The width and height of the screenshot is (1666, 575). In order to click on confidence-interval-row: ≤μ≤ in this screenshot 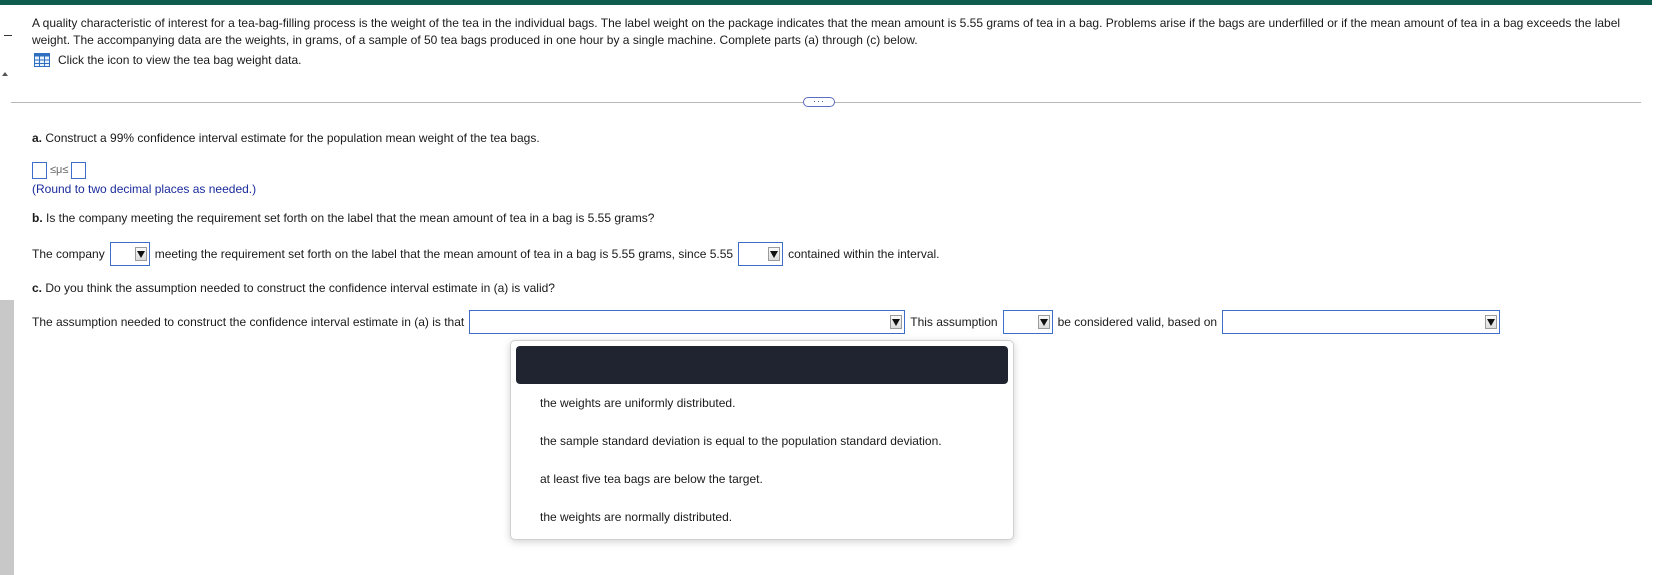, I will do `click(59, 170)`.